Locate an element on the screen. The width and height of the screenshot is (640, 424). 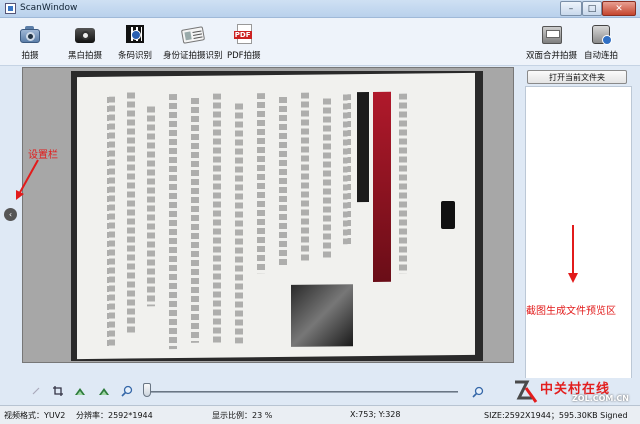
zoom-slider-track is located at coordinates (302, 392).